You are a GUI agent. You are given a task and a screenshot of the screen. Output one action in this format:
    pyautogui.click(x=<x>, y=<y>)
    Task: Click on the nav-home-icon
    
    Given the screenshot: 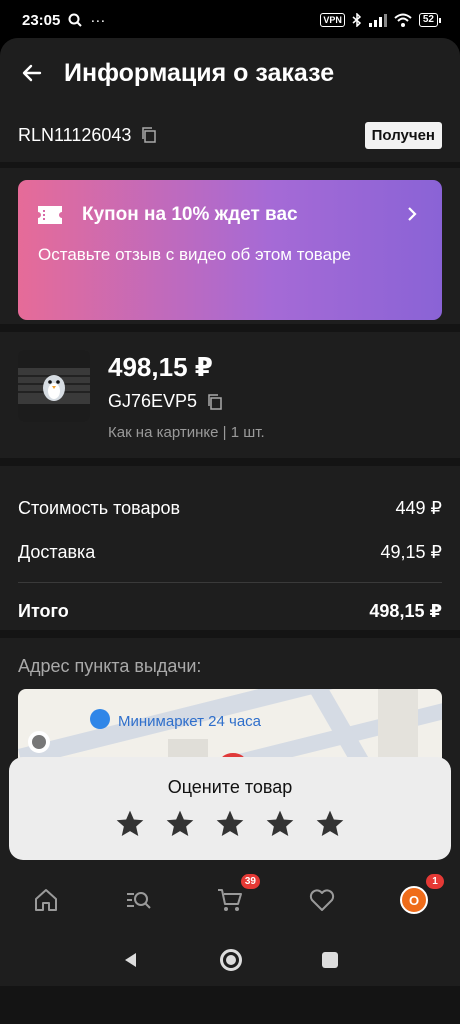 What is the action you would take?
    pyautogui.click(x=231, y=960)
    